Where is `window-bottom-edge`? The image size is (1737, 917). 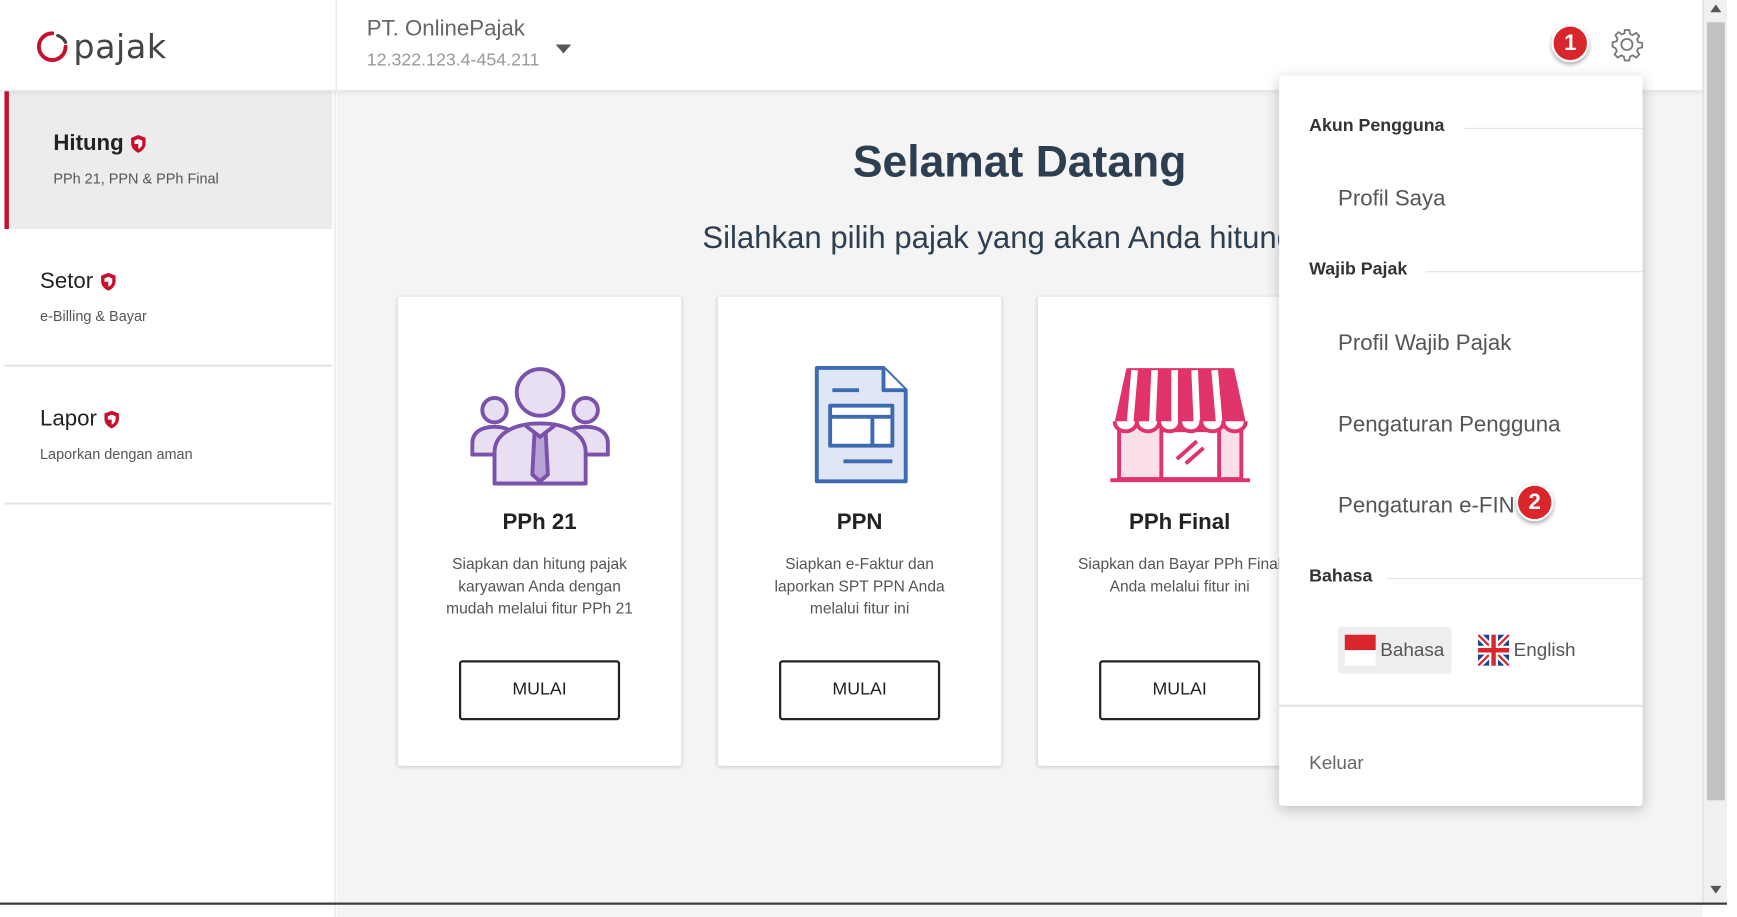 window-bottom-edge is located at coordinates (863, 903).